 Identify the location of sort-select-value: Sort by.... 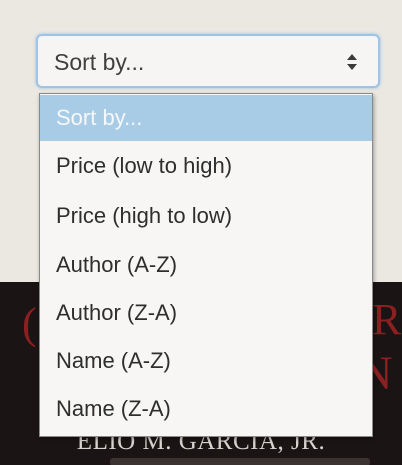
(99, 62).